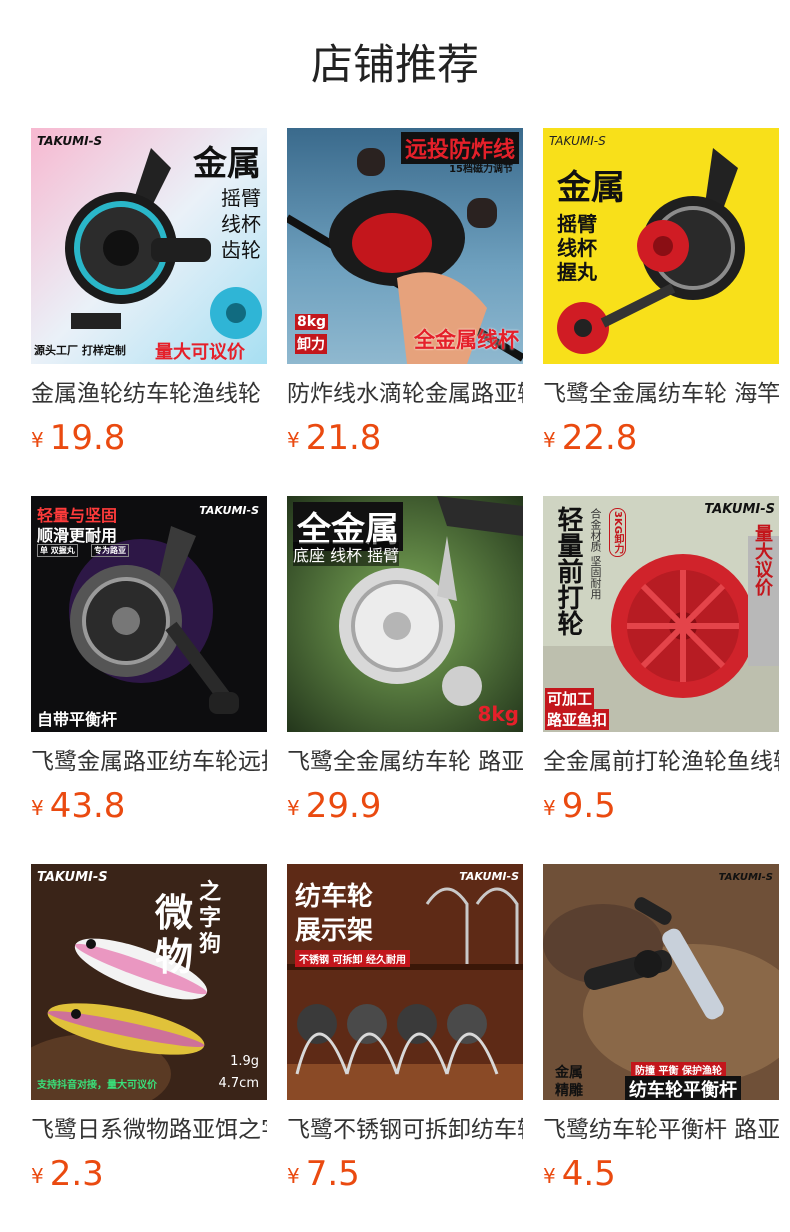 Image resolution: width=790 pixels, height=1232 pixels. Describe the element at coordinates (149, 394) in the screenshot. I see `product-name: 金属渔轮纺车轮渔线轮` at that location.